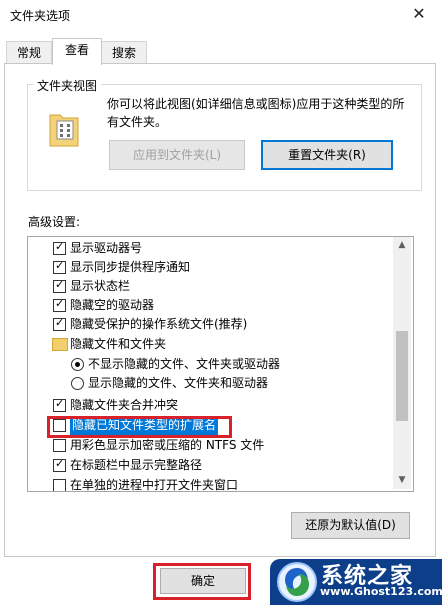 This screenshot has height=605, width=442. What do you see at coordinates (29, 52) in the screenshot?
I see `tab-general: 常规` at bounding box center [29, 52].